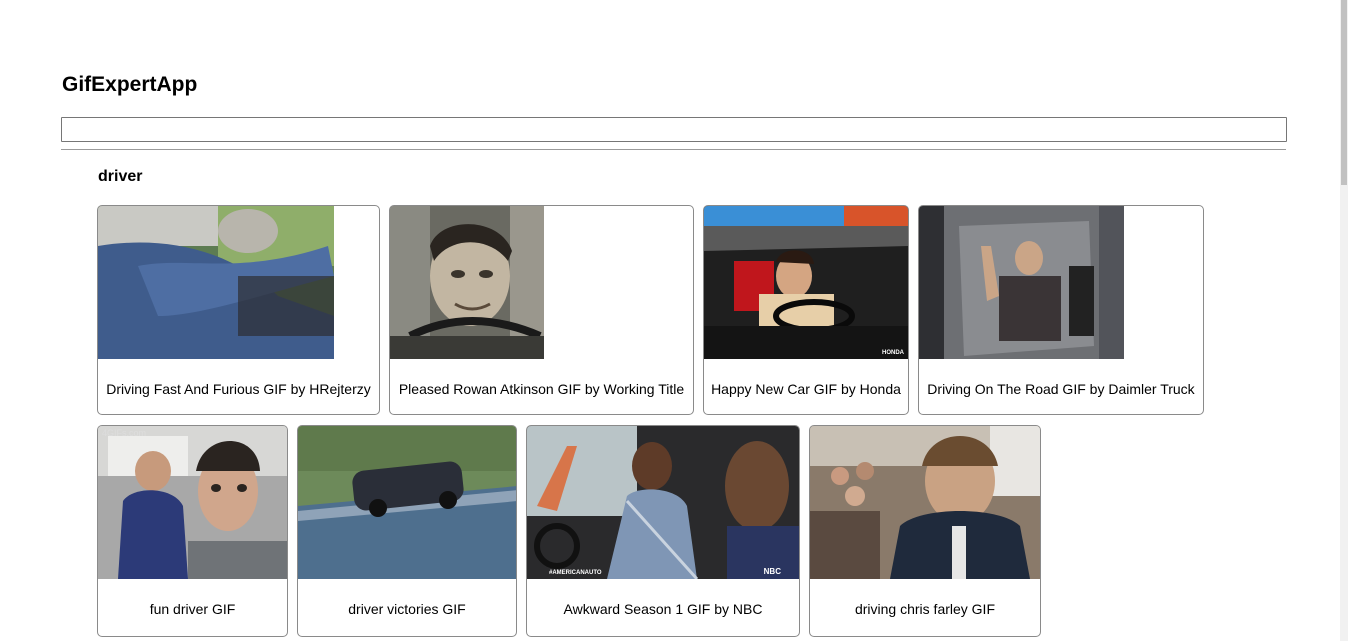 This screenshot has width=1348, height=641. I want to click on category-title: driver, so click(120, 176).